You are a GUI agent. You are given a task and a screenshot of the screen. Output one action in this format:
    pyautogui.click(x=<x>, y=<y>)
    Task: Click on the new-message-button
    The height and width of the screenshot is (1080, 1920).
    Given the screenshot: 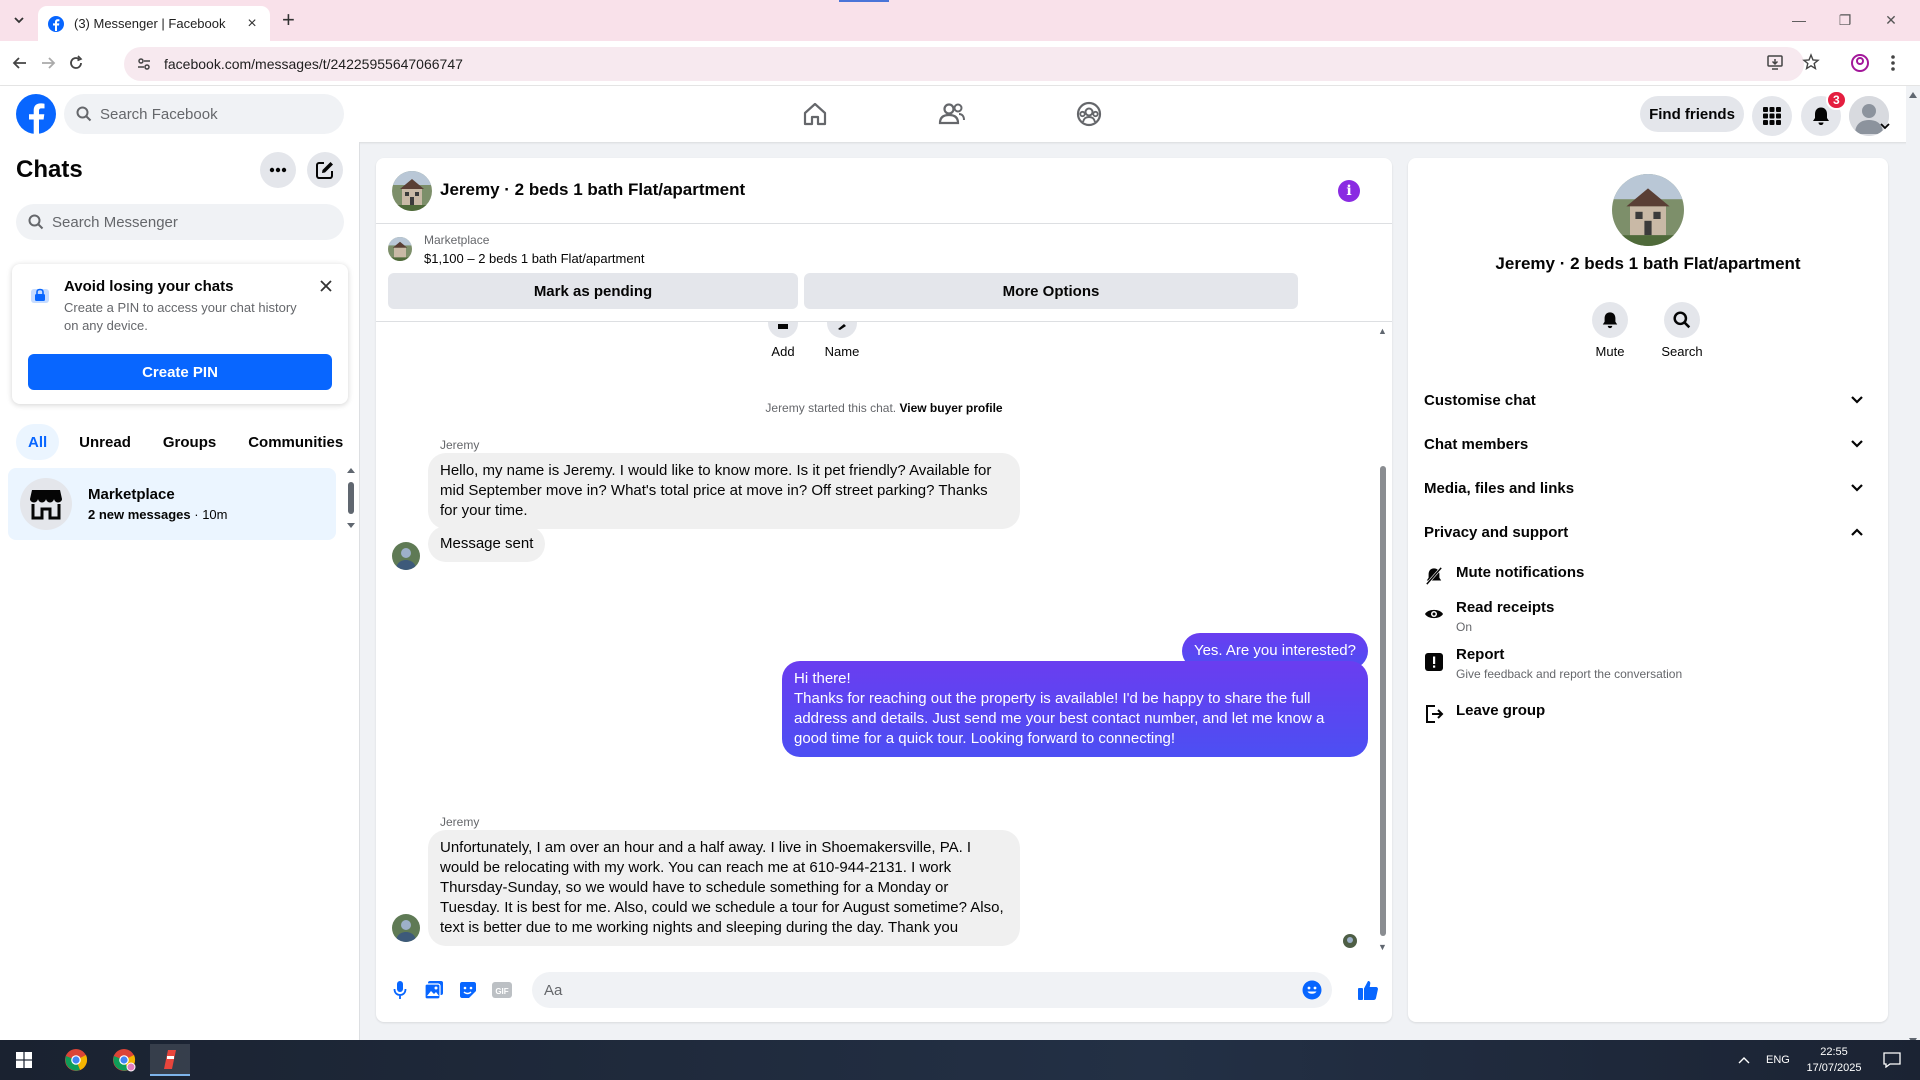 What is the action you would take?
    pyautogui.click(x=325, y=170)
    